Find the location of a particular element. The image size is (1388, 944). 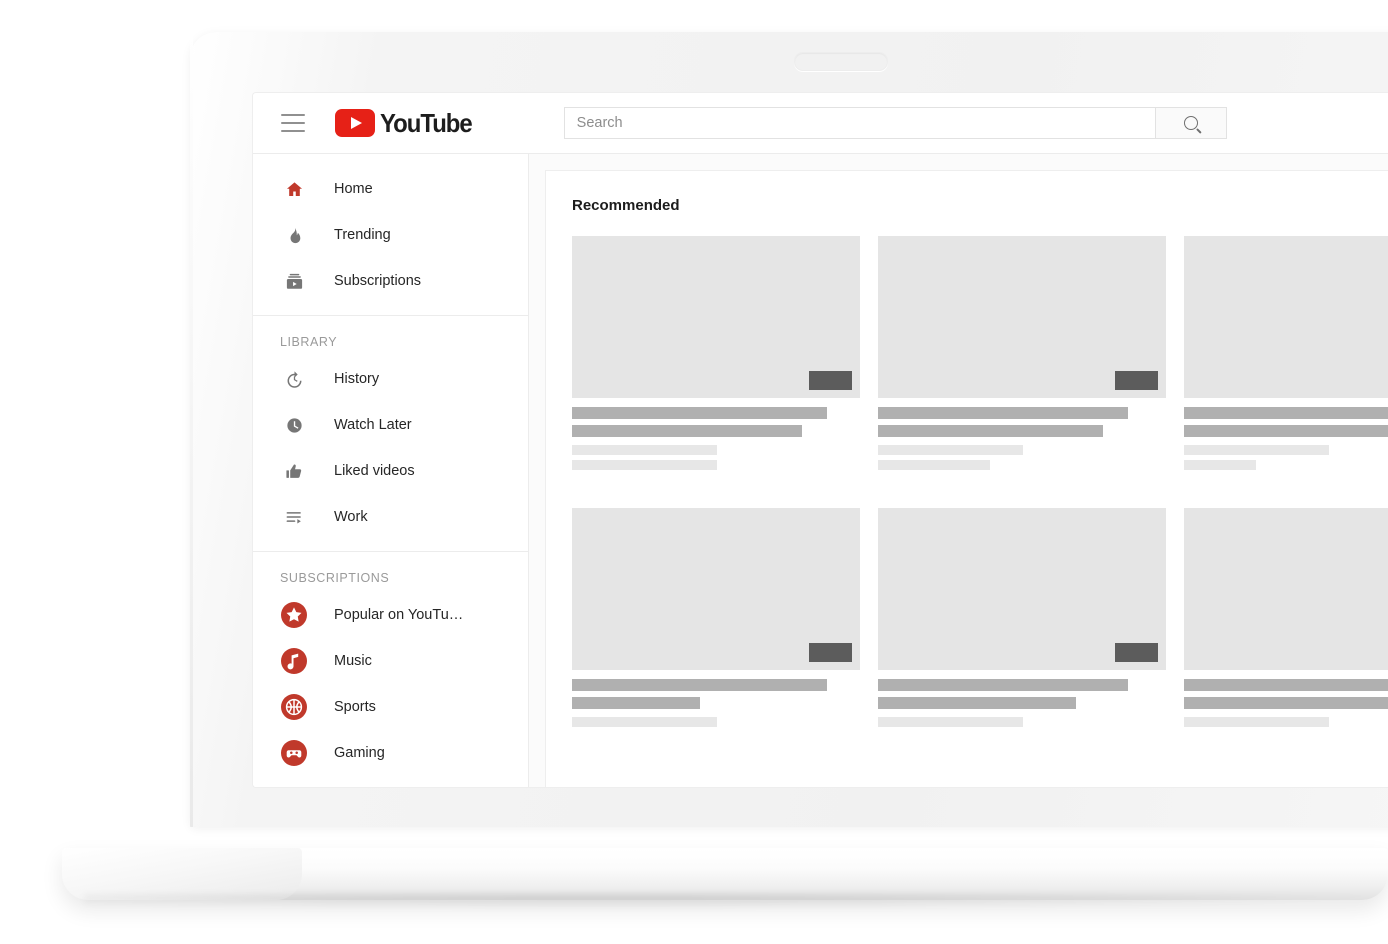

laptop-drop-shadow is located at coordinates (734, 902).